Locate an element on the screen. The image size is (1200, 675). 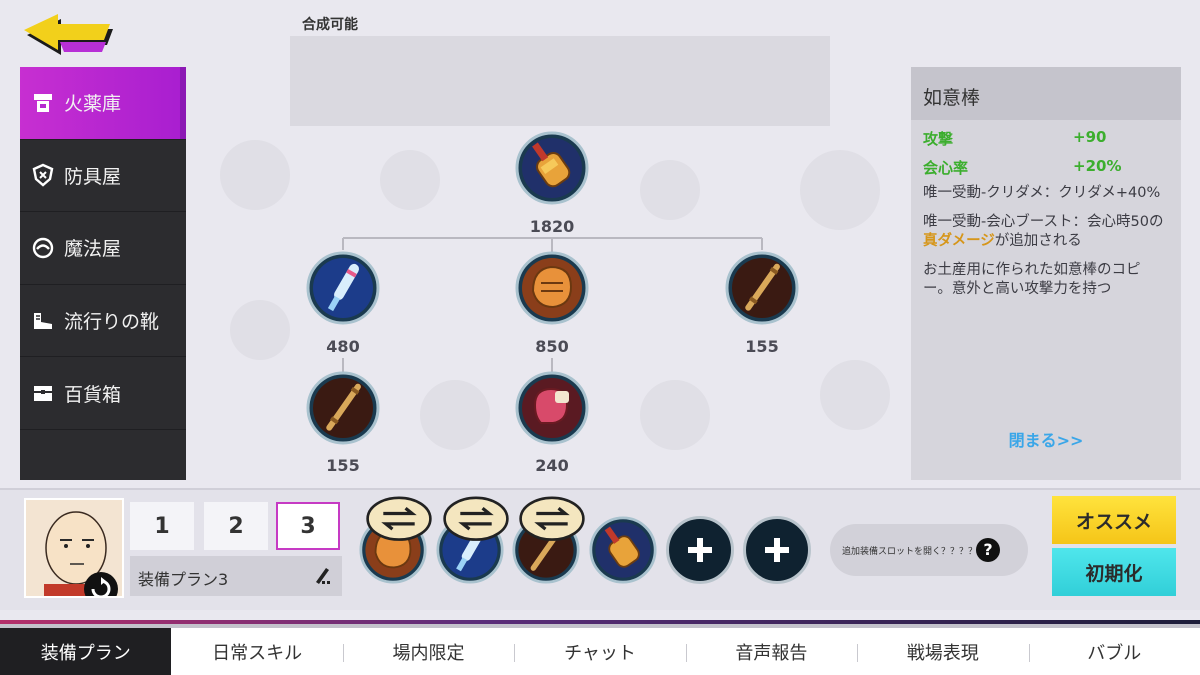
baseball-glove-icon is located at coordinates (552, 288).